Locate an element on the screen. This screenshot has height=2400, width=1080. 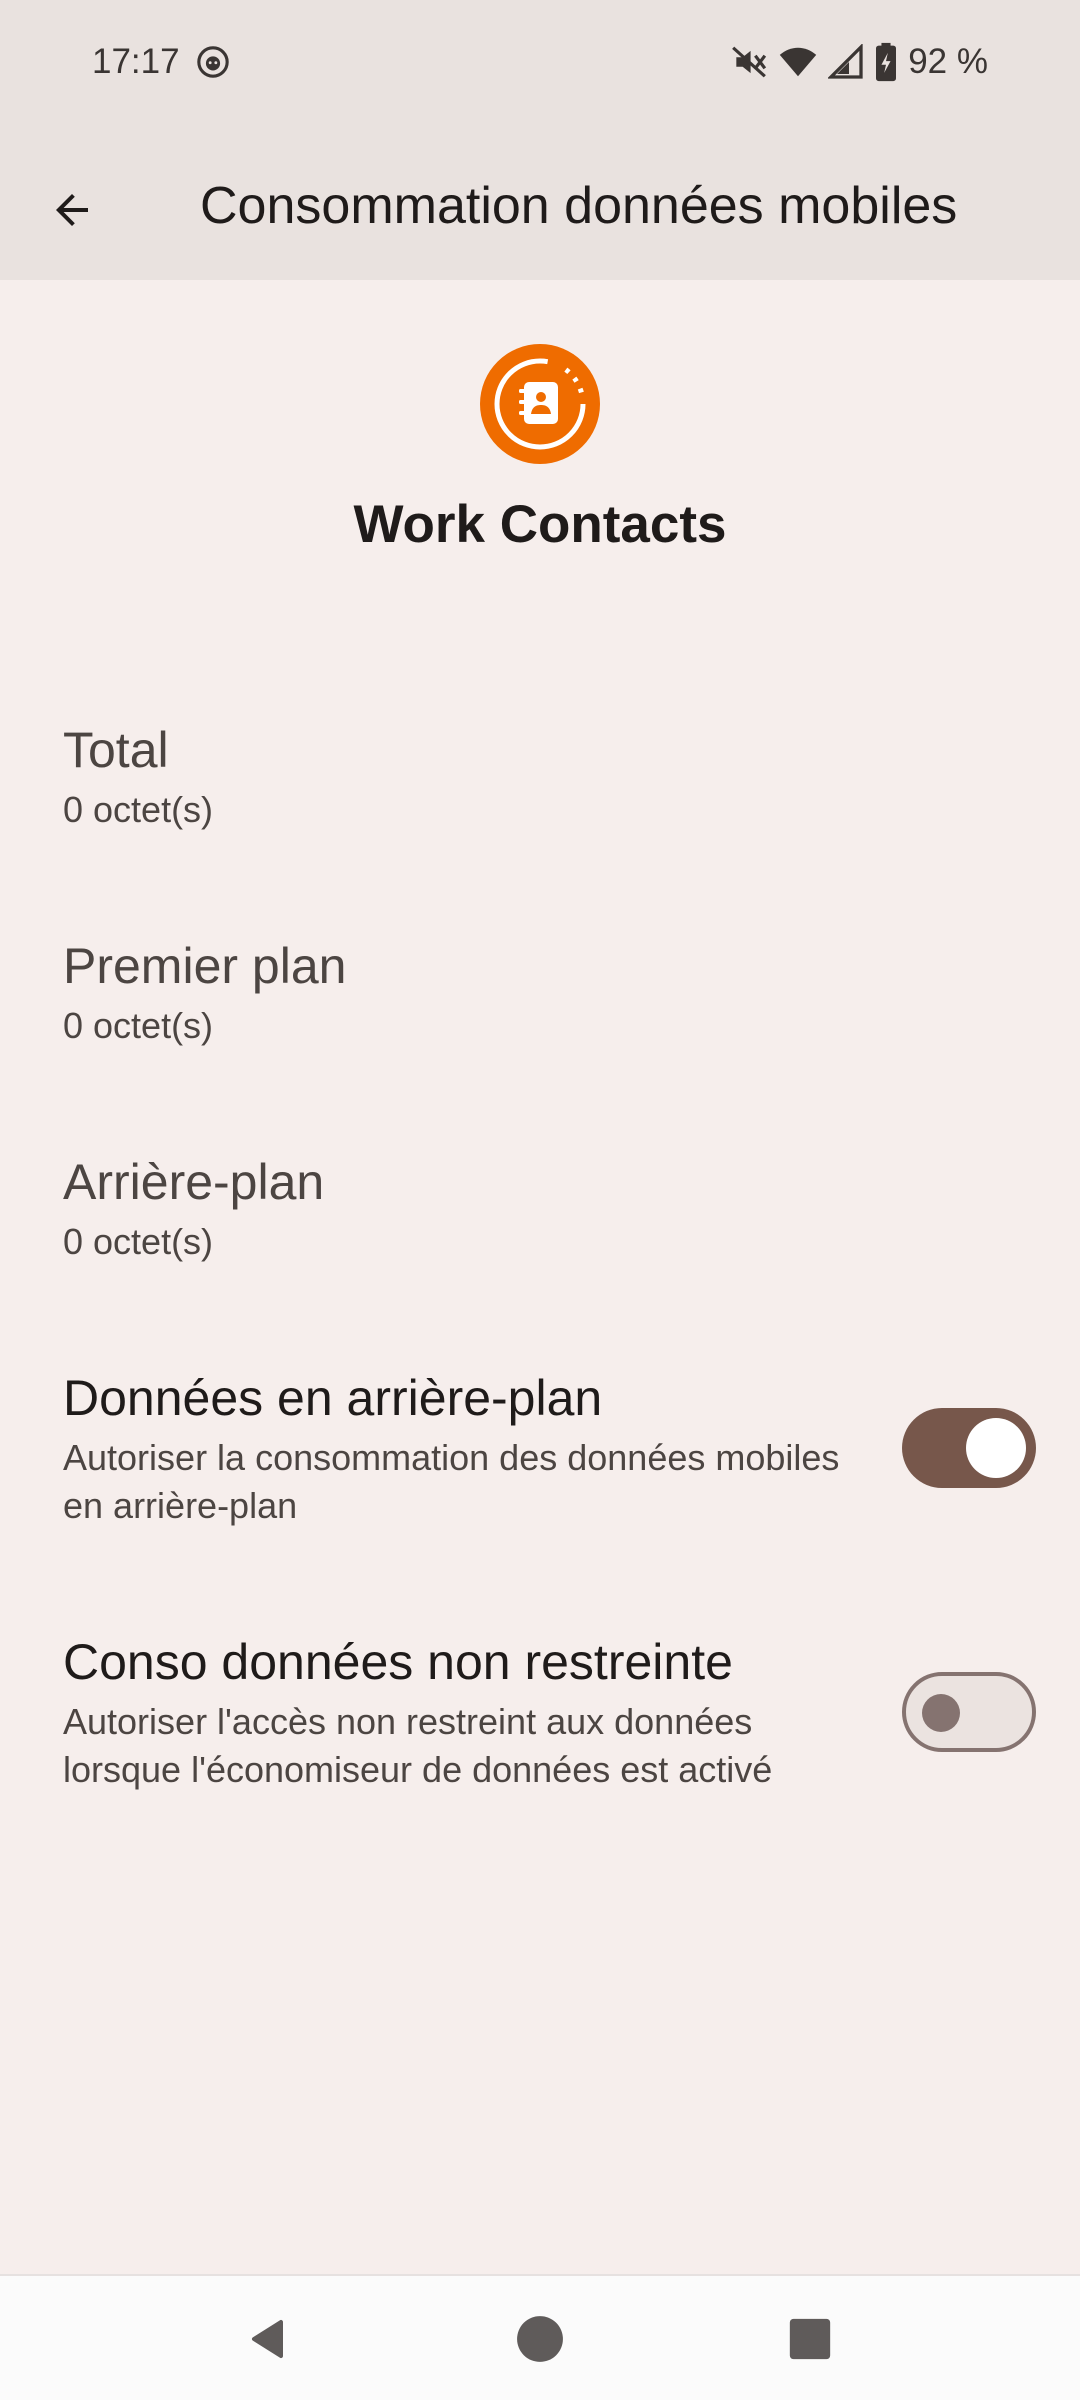
wifi-icon is located at coordinates (798, 62).